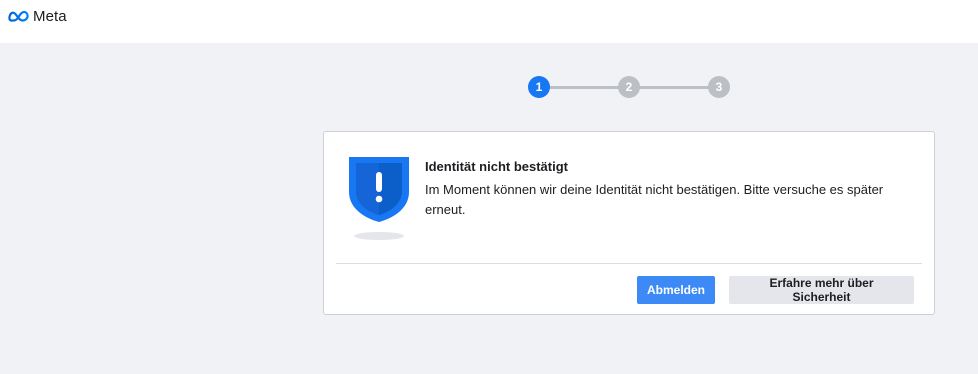  I want to click on step-2: 2, so click(629, 87).